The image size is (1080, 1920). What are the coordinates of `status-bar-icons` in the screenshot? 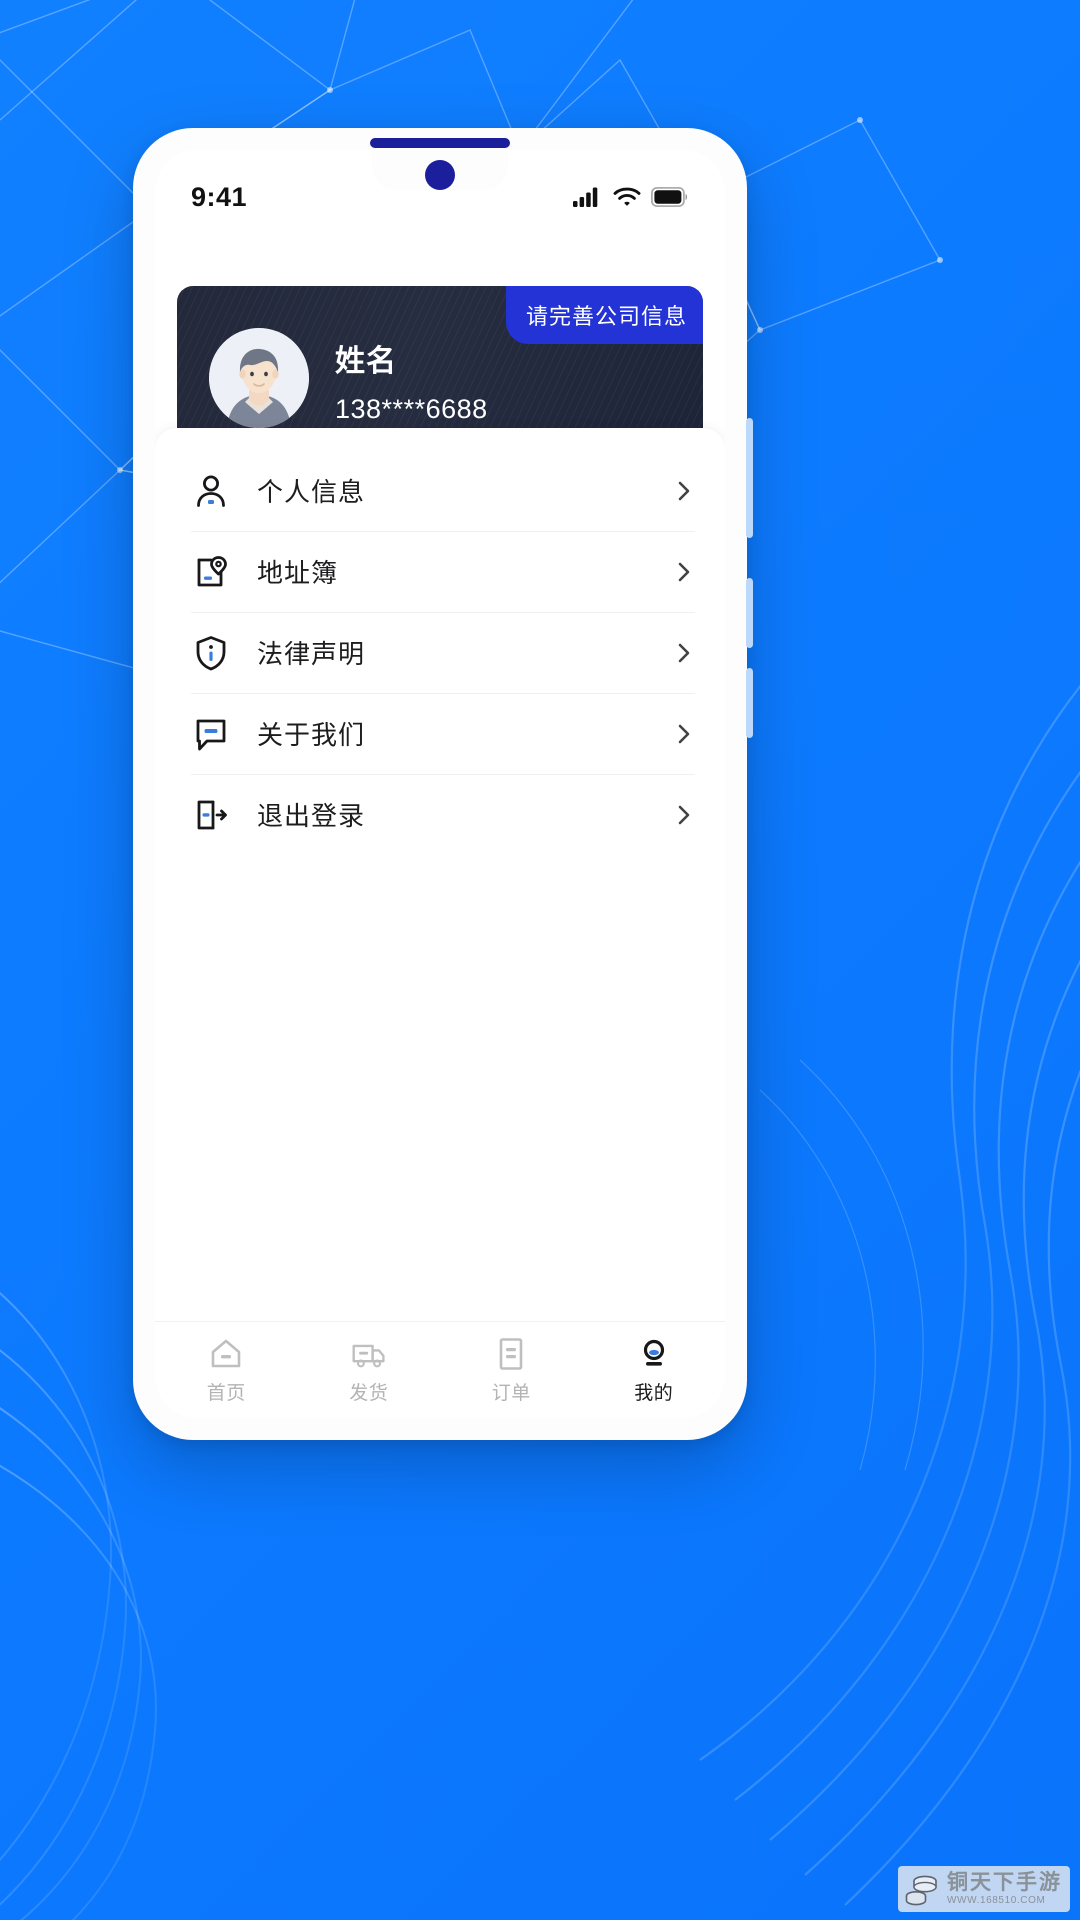 It's located at (631, 197).